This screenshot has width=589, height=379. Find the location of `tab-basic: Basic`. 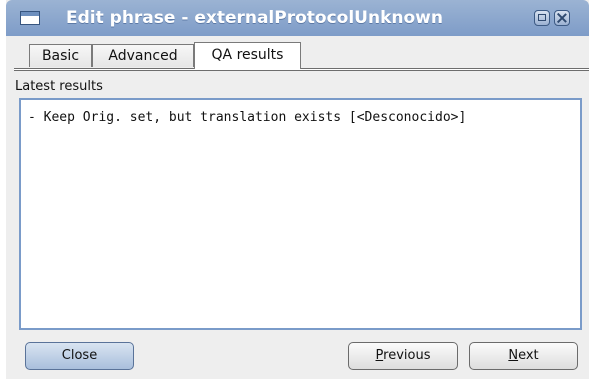

tab-basic: Basic is located at coordinates (60, 55).